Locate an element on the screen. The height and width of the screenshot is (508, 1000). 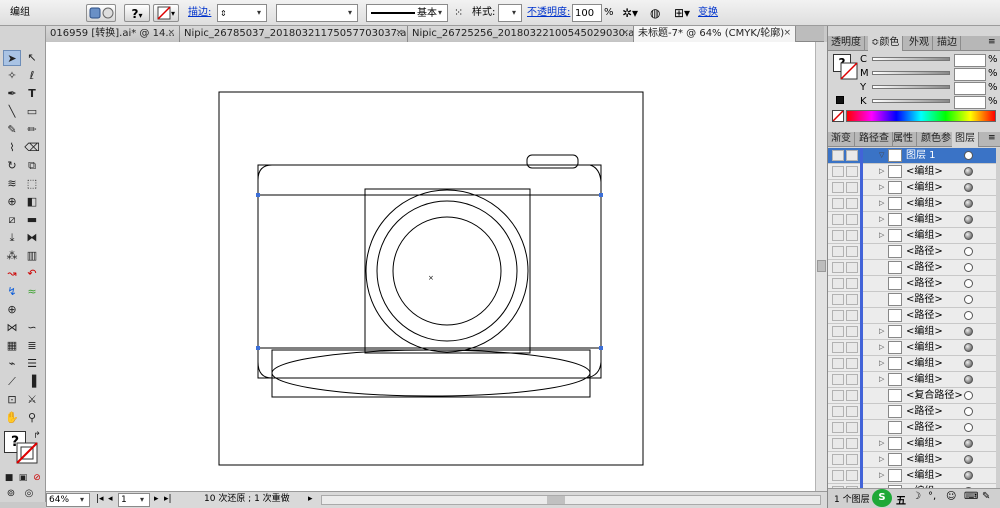
crop-tool-icon: ⊡ is located at coordinates (12, 400).